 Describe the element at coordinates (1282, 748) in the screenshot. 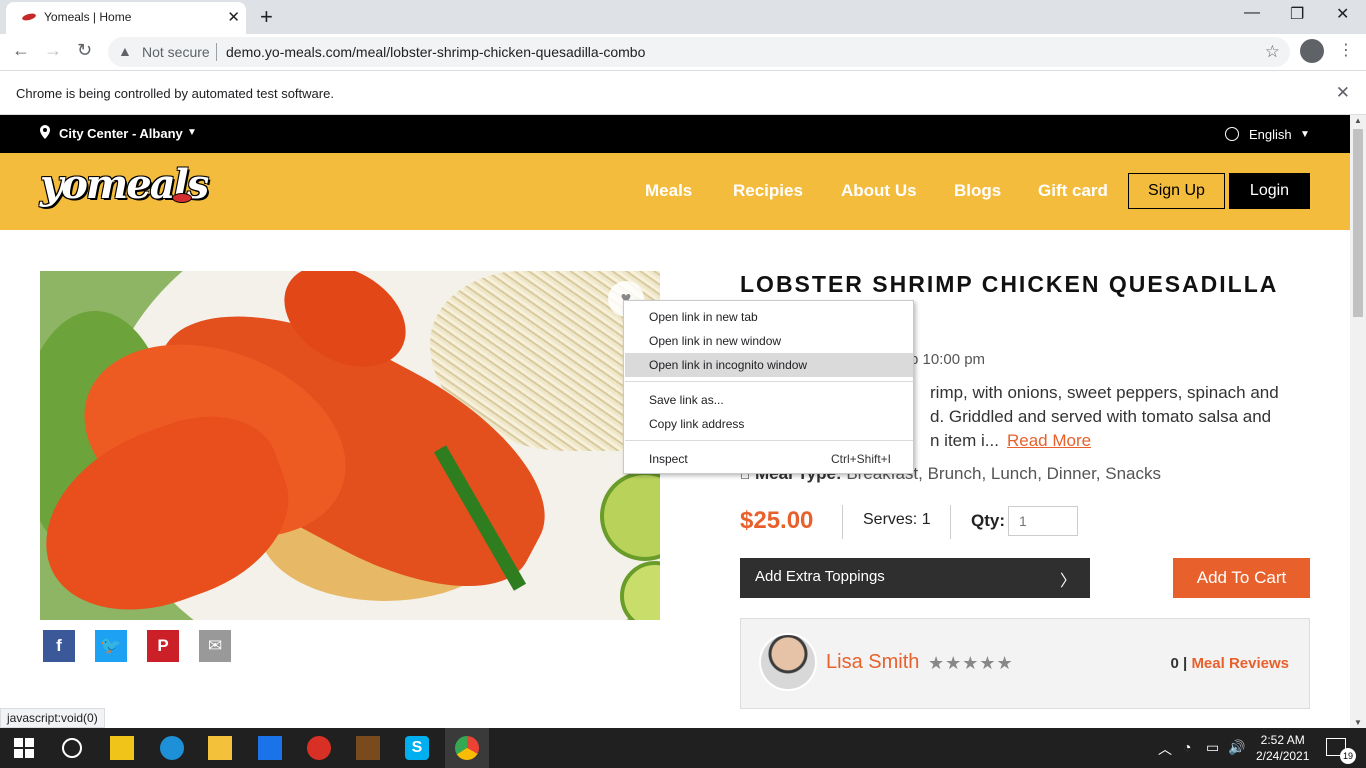

I see `clock: 2:52 AM 2/24/2021` at that location.